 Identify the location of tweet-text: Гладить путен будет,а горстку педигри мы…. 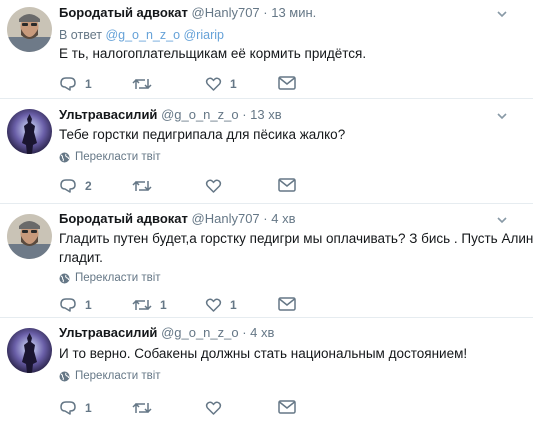
(296, 248).